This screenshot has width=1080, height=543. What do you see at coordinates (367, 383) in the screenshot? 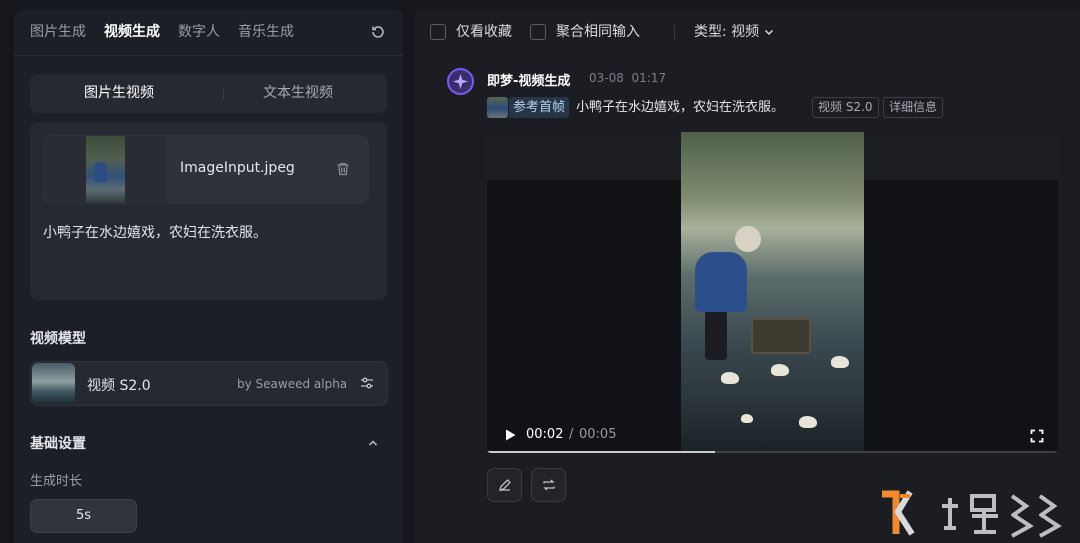
I see `sliders-icon` at bounding box center [367, 383].